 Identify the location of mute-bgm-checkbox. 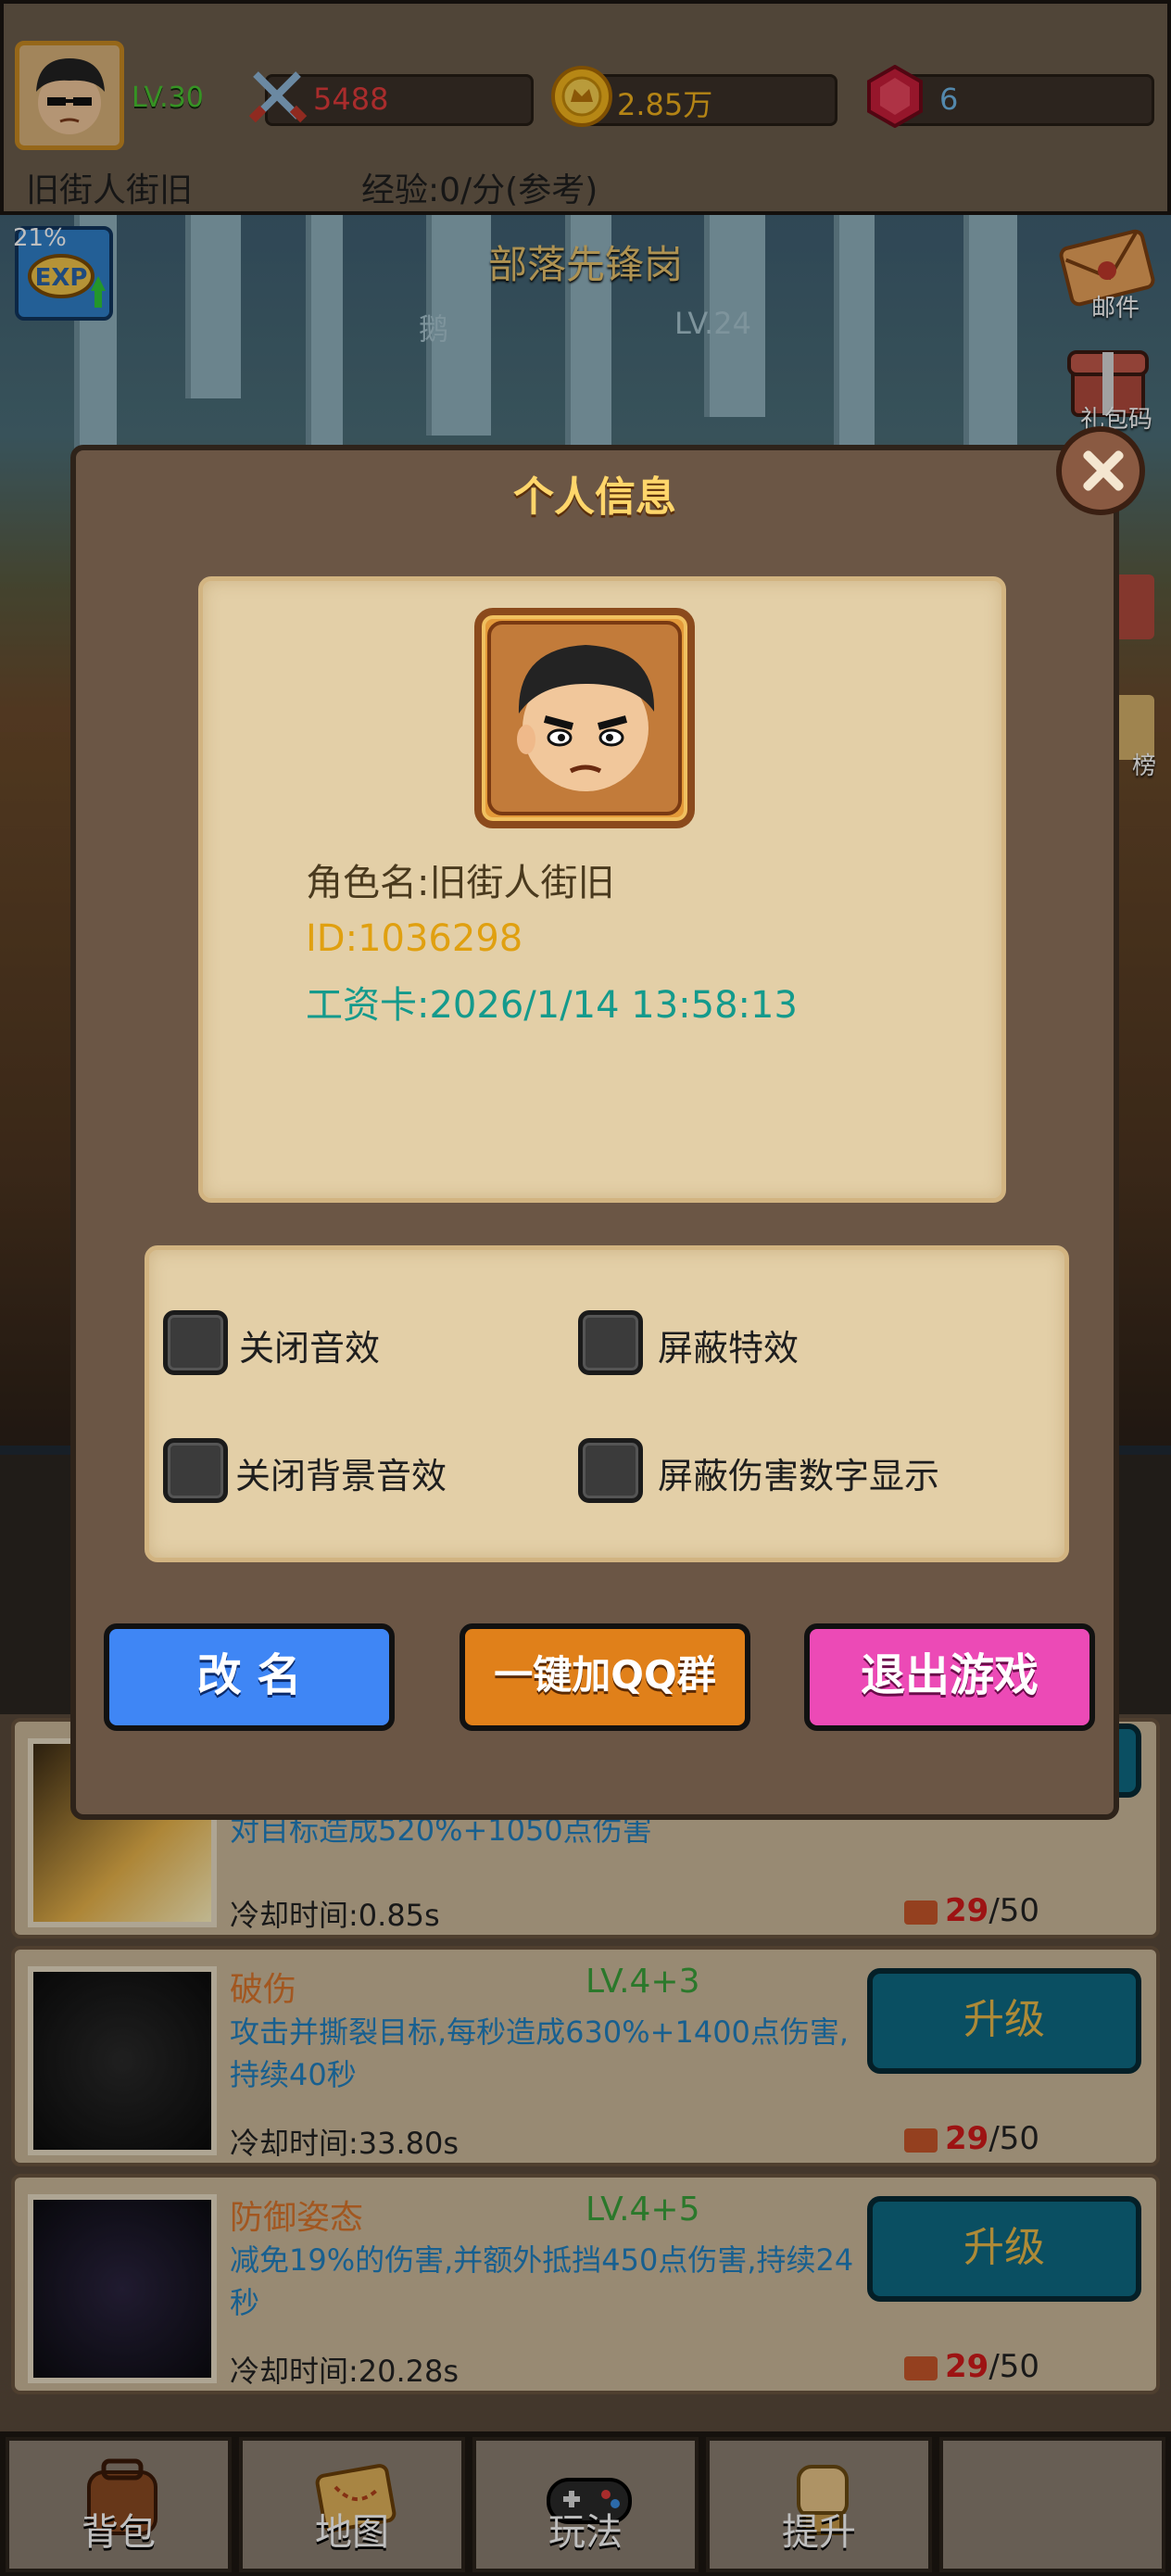
(196, 1470).